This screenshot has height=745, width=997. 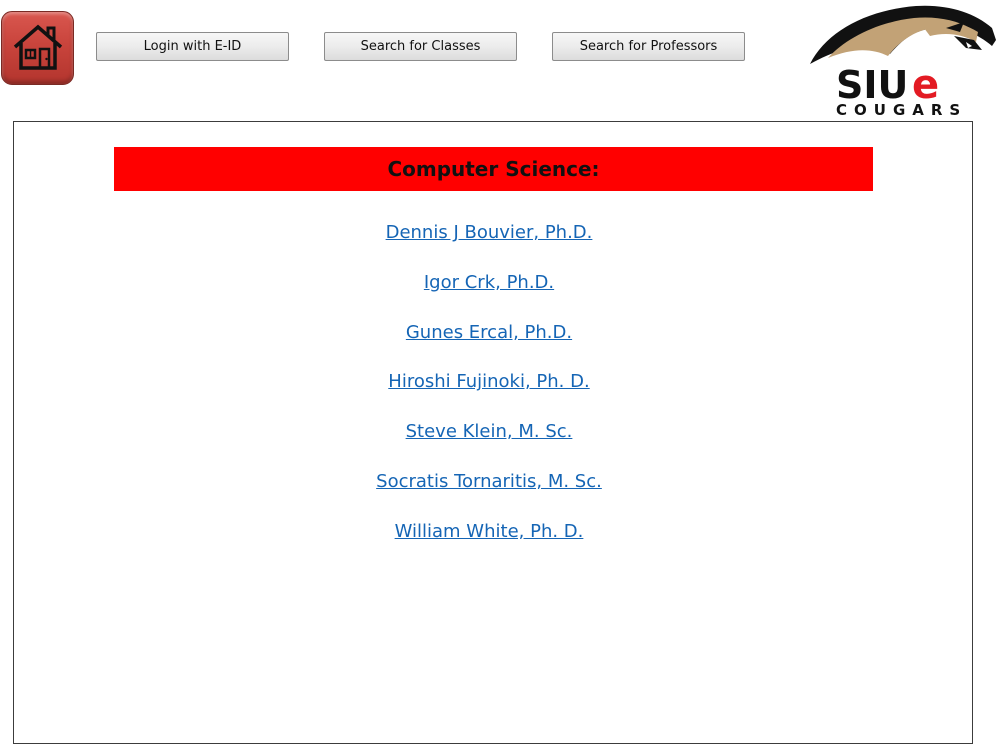 I want to click on department-title: Computer Science:, so click(x=493, y=169).